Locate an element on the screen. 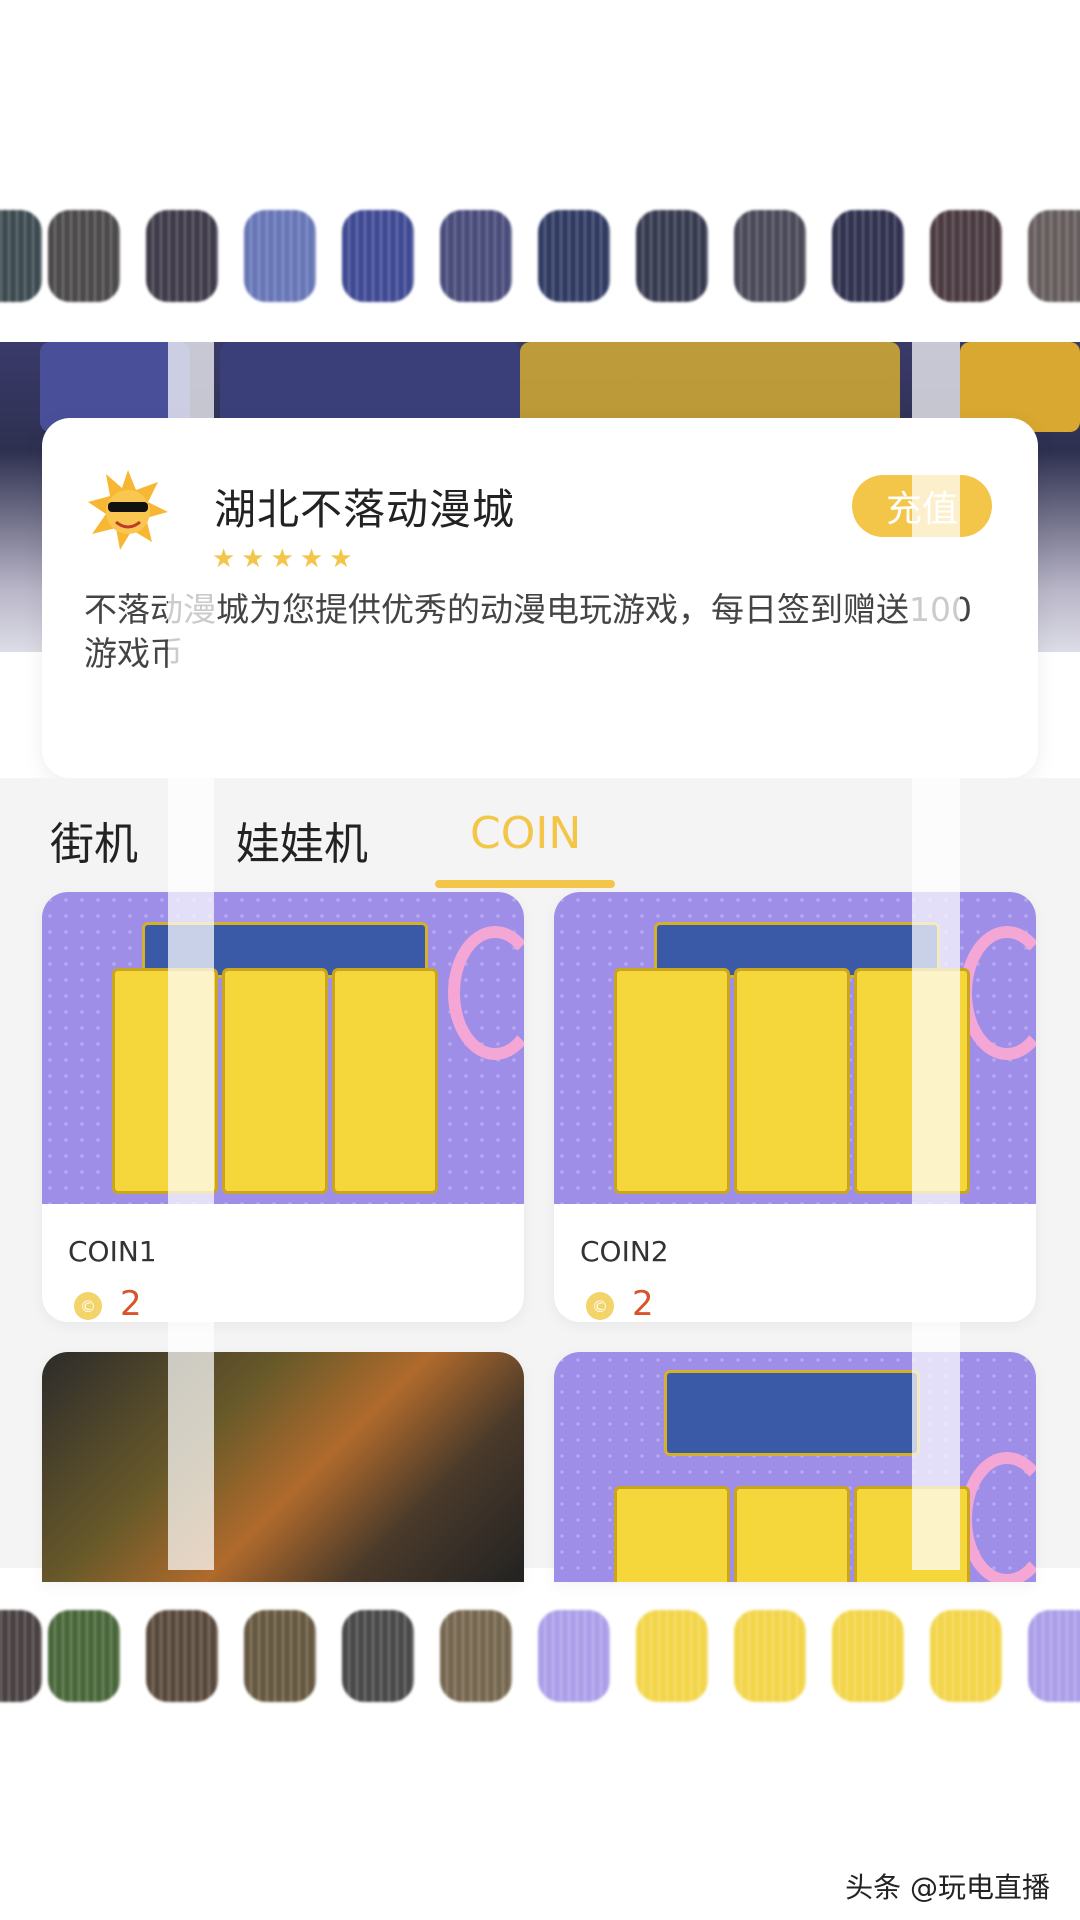  product-name: COIN2 is located at coordinates (624, 1251).